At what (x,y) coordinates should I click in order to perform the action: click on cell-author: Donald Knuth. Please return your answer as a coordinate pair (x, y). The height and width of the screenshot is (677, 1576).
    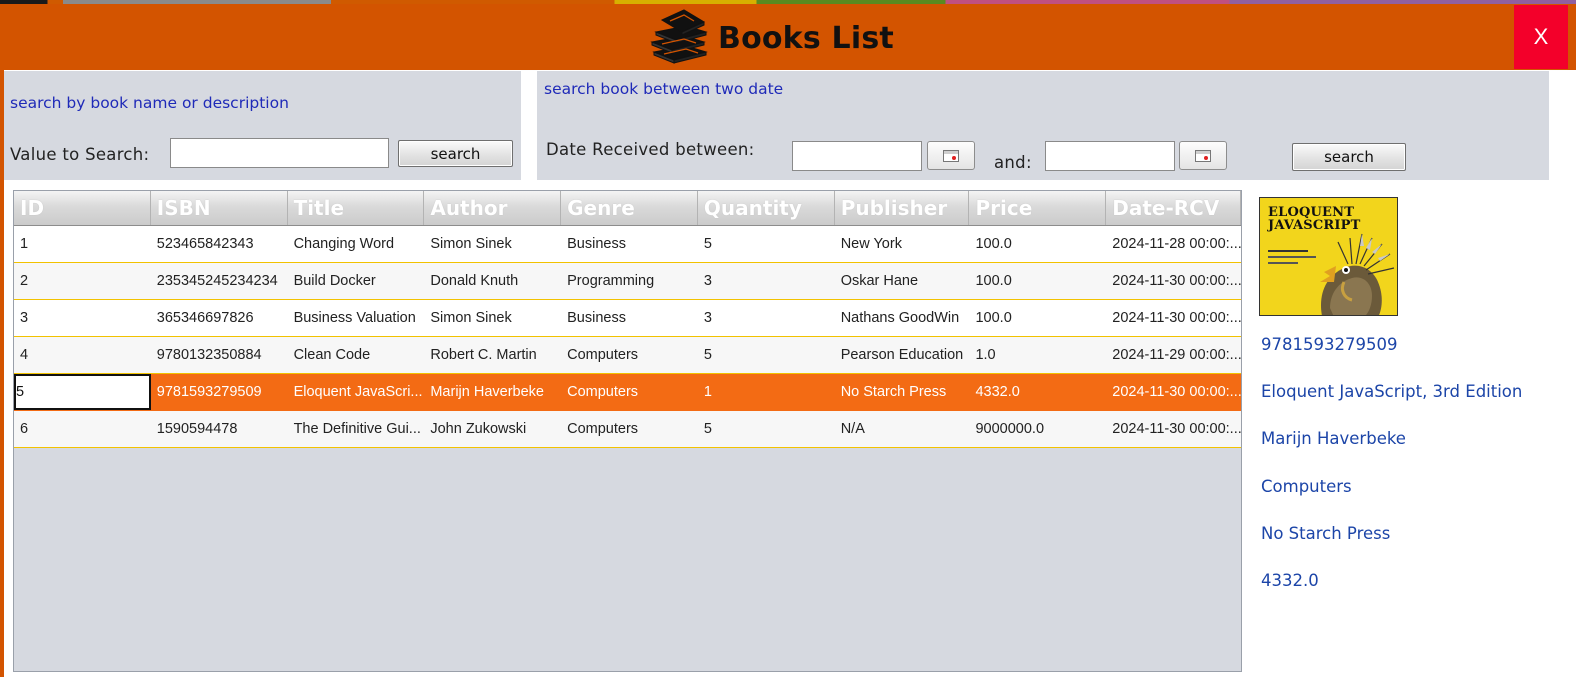
    Looking at the image, I should click on (492, 281).